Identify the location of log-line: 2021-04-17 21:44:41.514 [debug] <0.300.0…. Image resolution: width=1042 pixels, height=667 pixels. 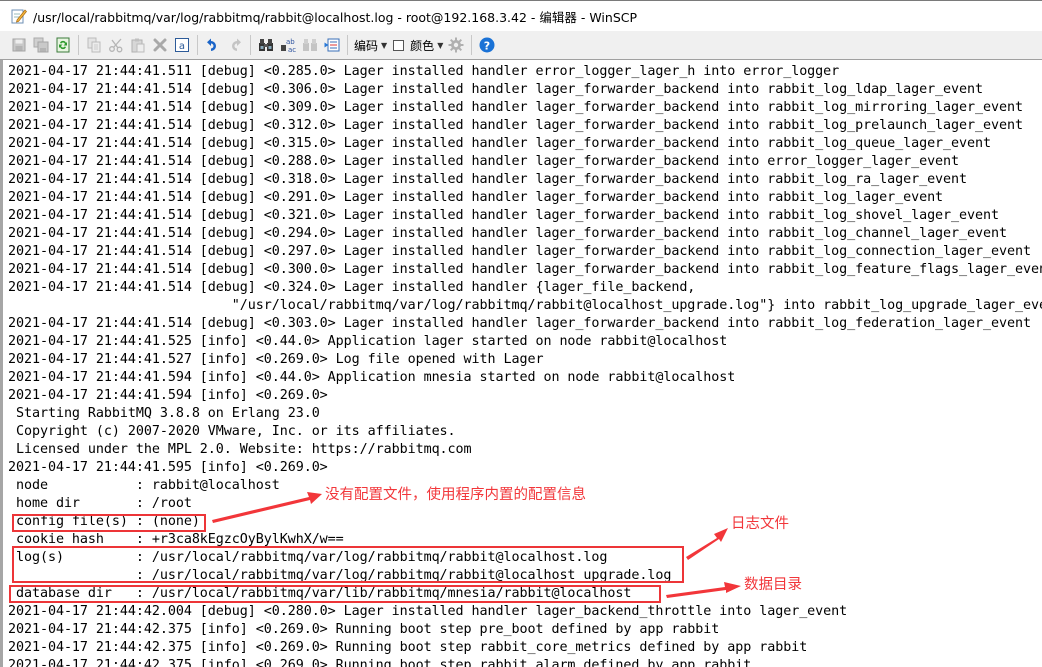
(525, 269).